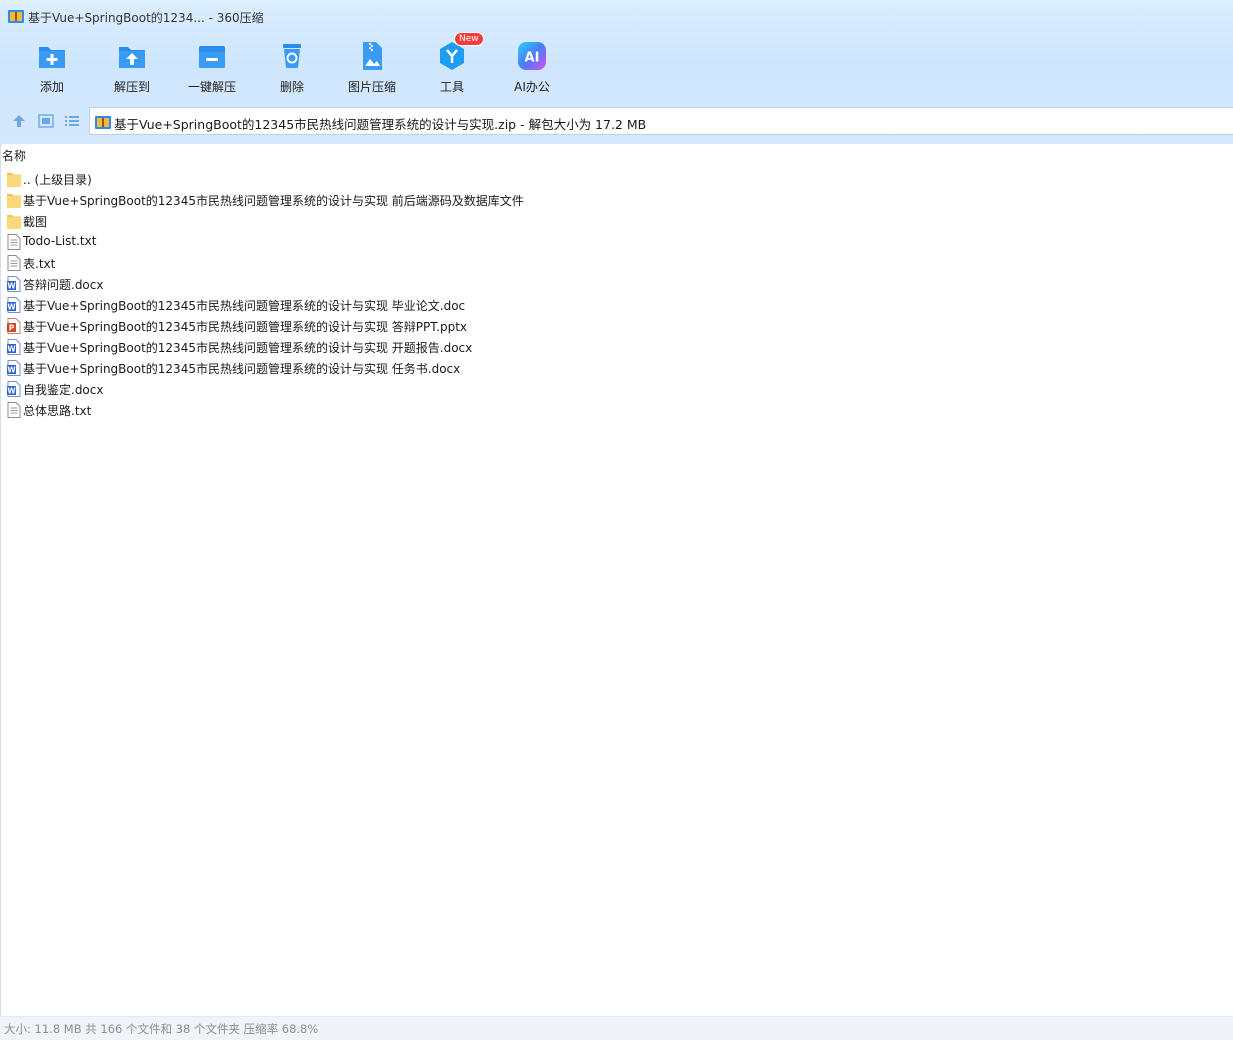 The height and width of the screenshot is (1040, 1233). Describe the element at coordinates (212, 57) in the screenshot. I see `quick-extract-icon` at that location.